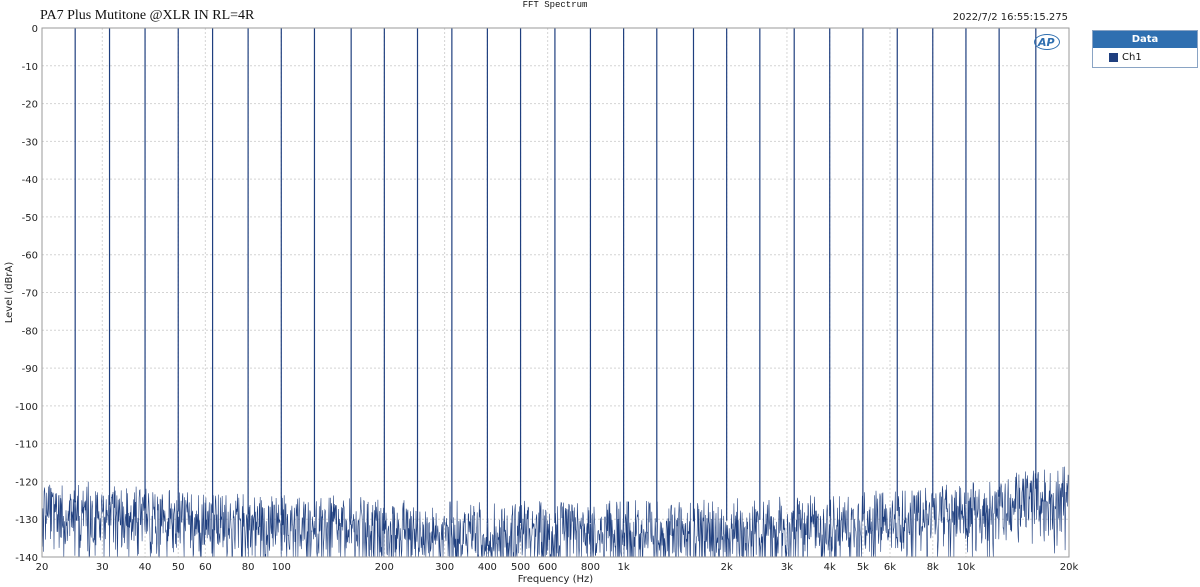 This screenshot has width=1200, height=587. Describe the element at coordinates (1069, 567) in the screenshot. I see `x-tick-label: 20k` at that location.